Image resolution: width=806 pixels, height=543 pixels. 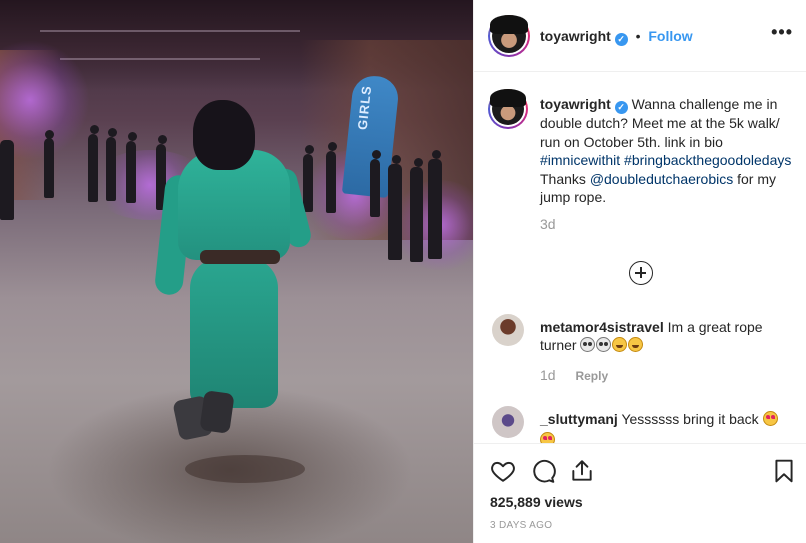 I want to click on post-header: toyawright ✓ • Follow •••, so click(x=640, y=36).